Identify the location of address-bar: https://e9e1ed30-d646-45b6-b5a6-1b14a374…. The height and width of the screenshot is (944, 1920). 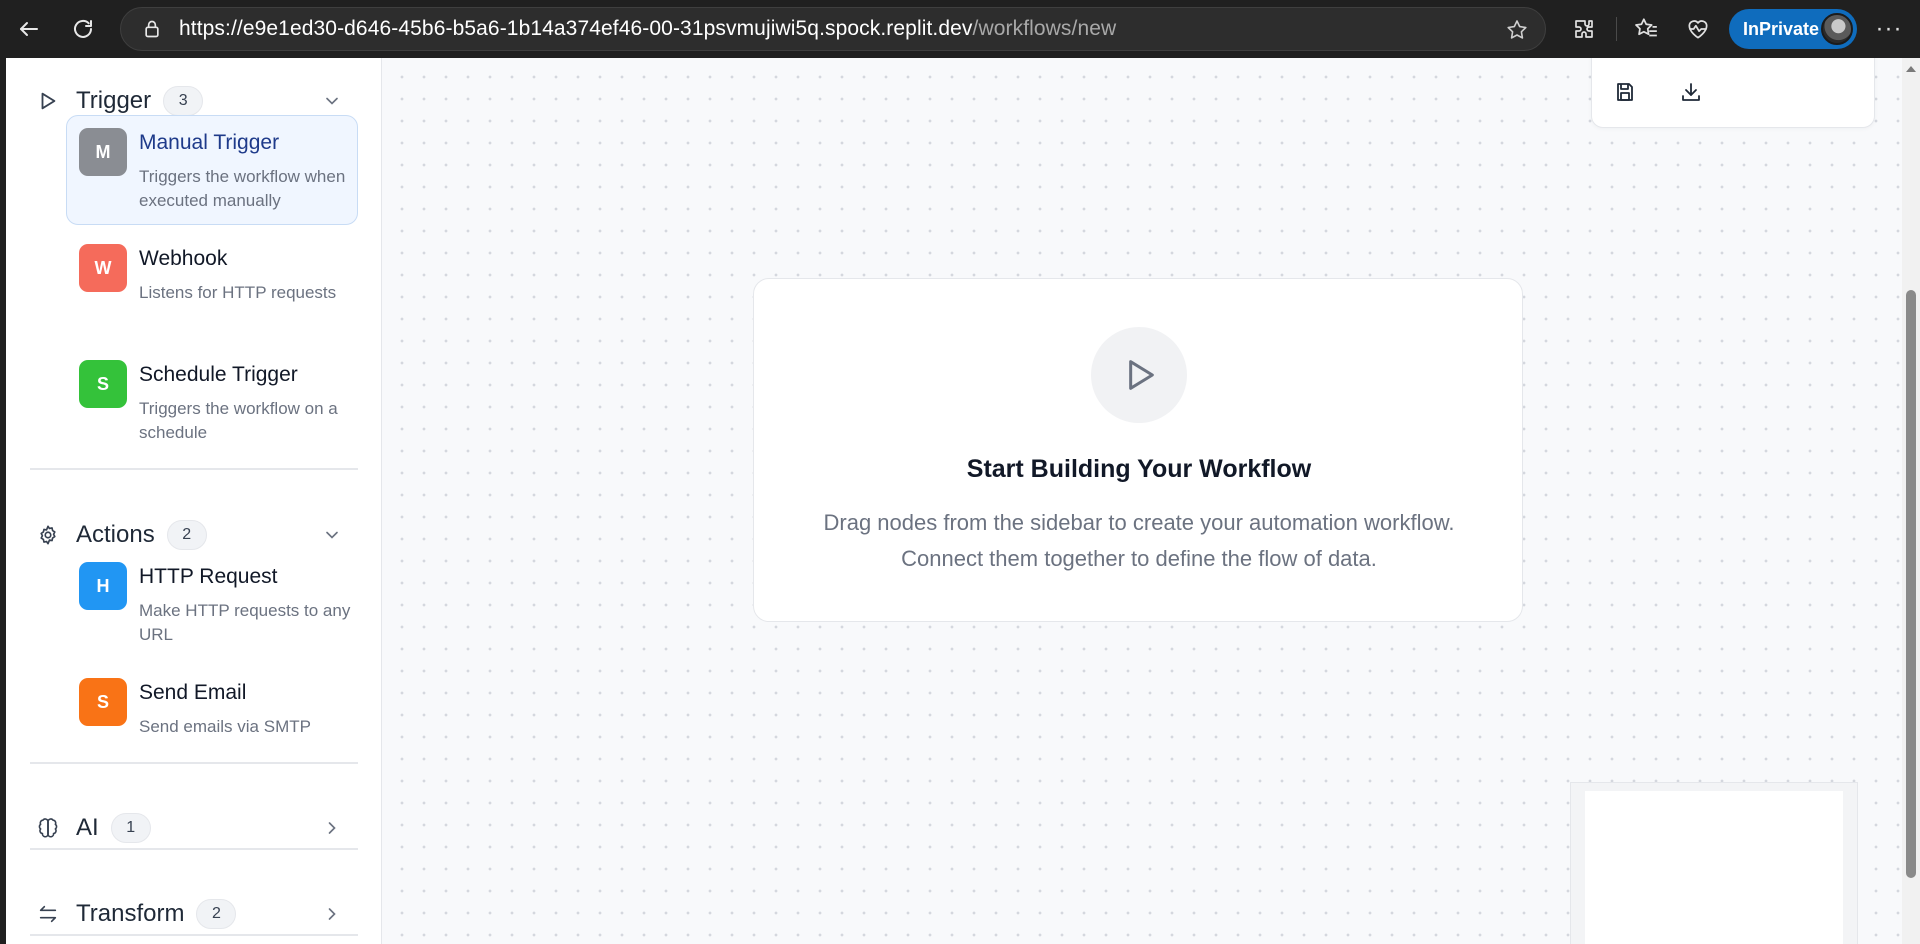
(833, 29).